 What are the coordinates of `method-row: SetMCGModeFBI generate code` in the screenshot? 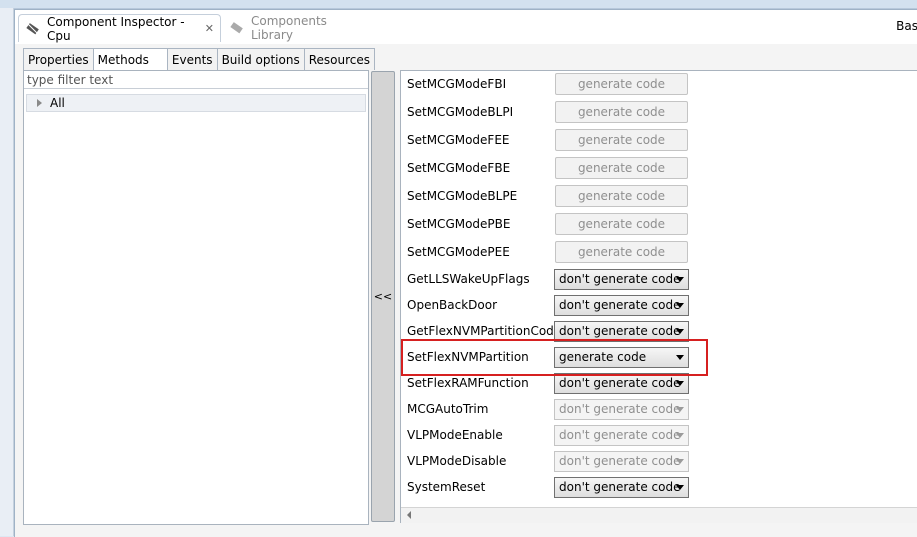 It's located at (659, 84).